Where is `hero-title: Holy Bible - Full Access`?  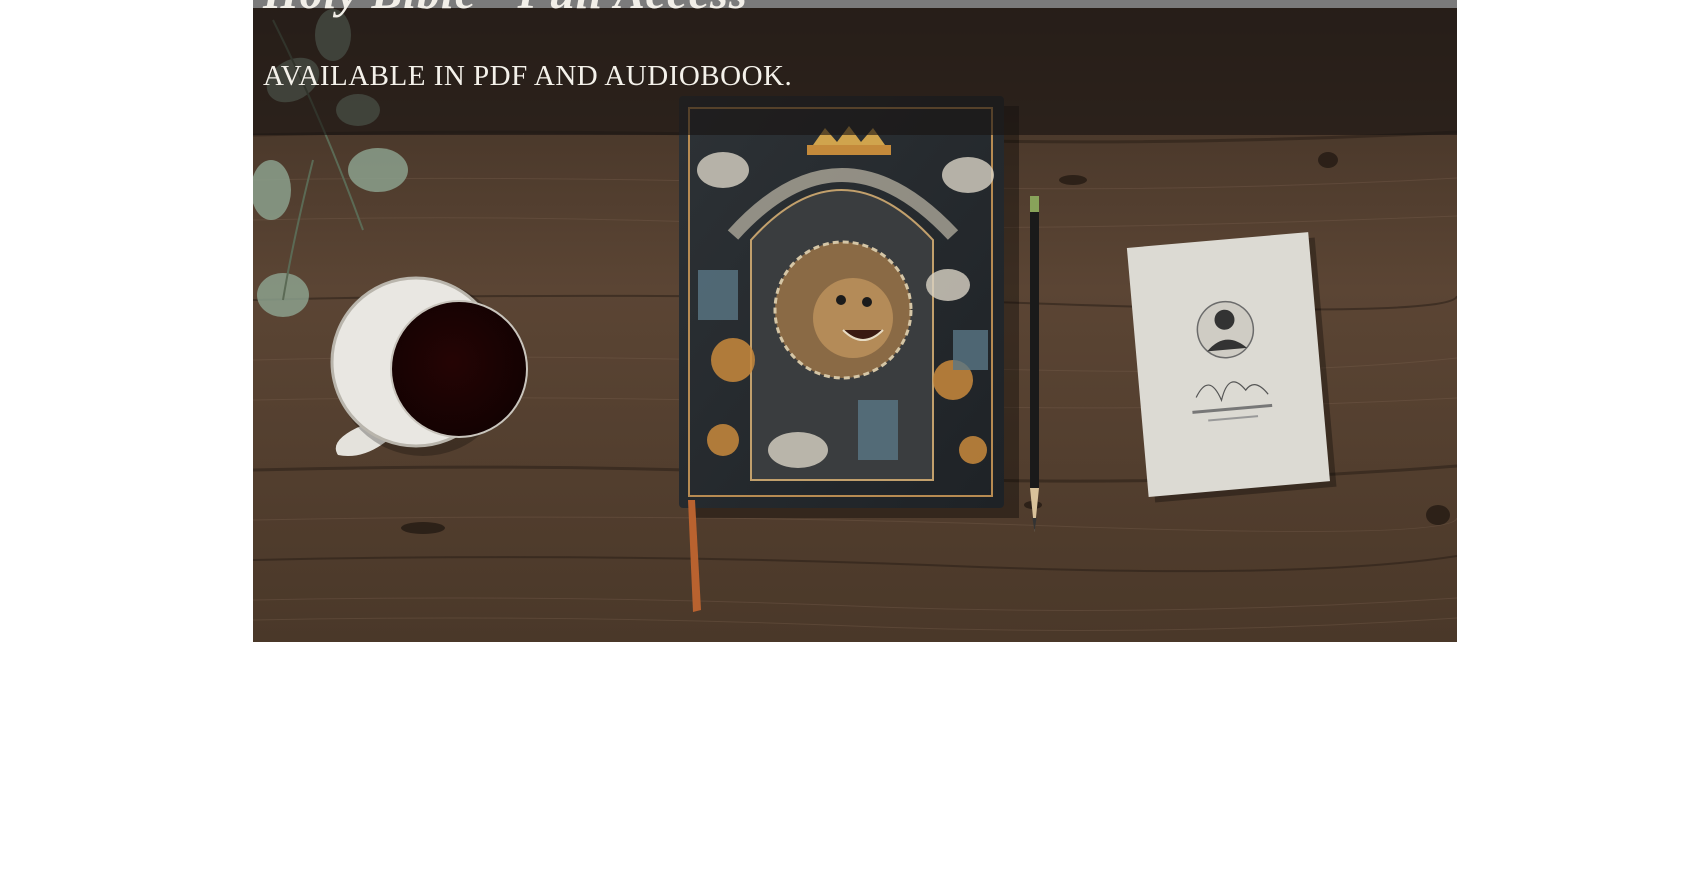
hero-title: Holy Bible - Full Access is located at coordinates (505, 8).